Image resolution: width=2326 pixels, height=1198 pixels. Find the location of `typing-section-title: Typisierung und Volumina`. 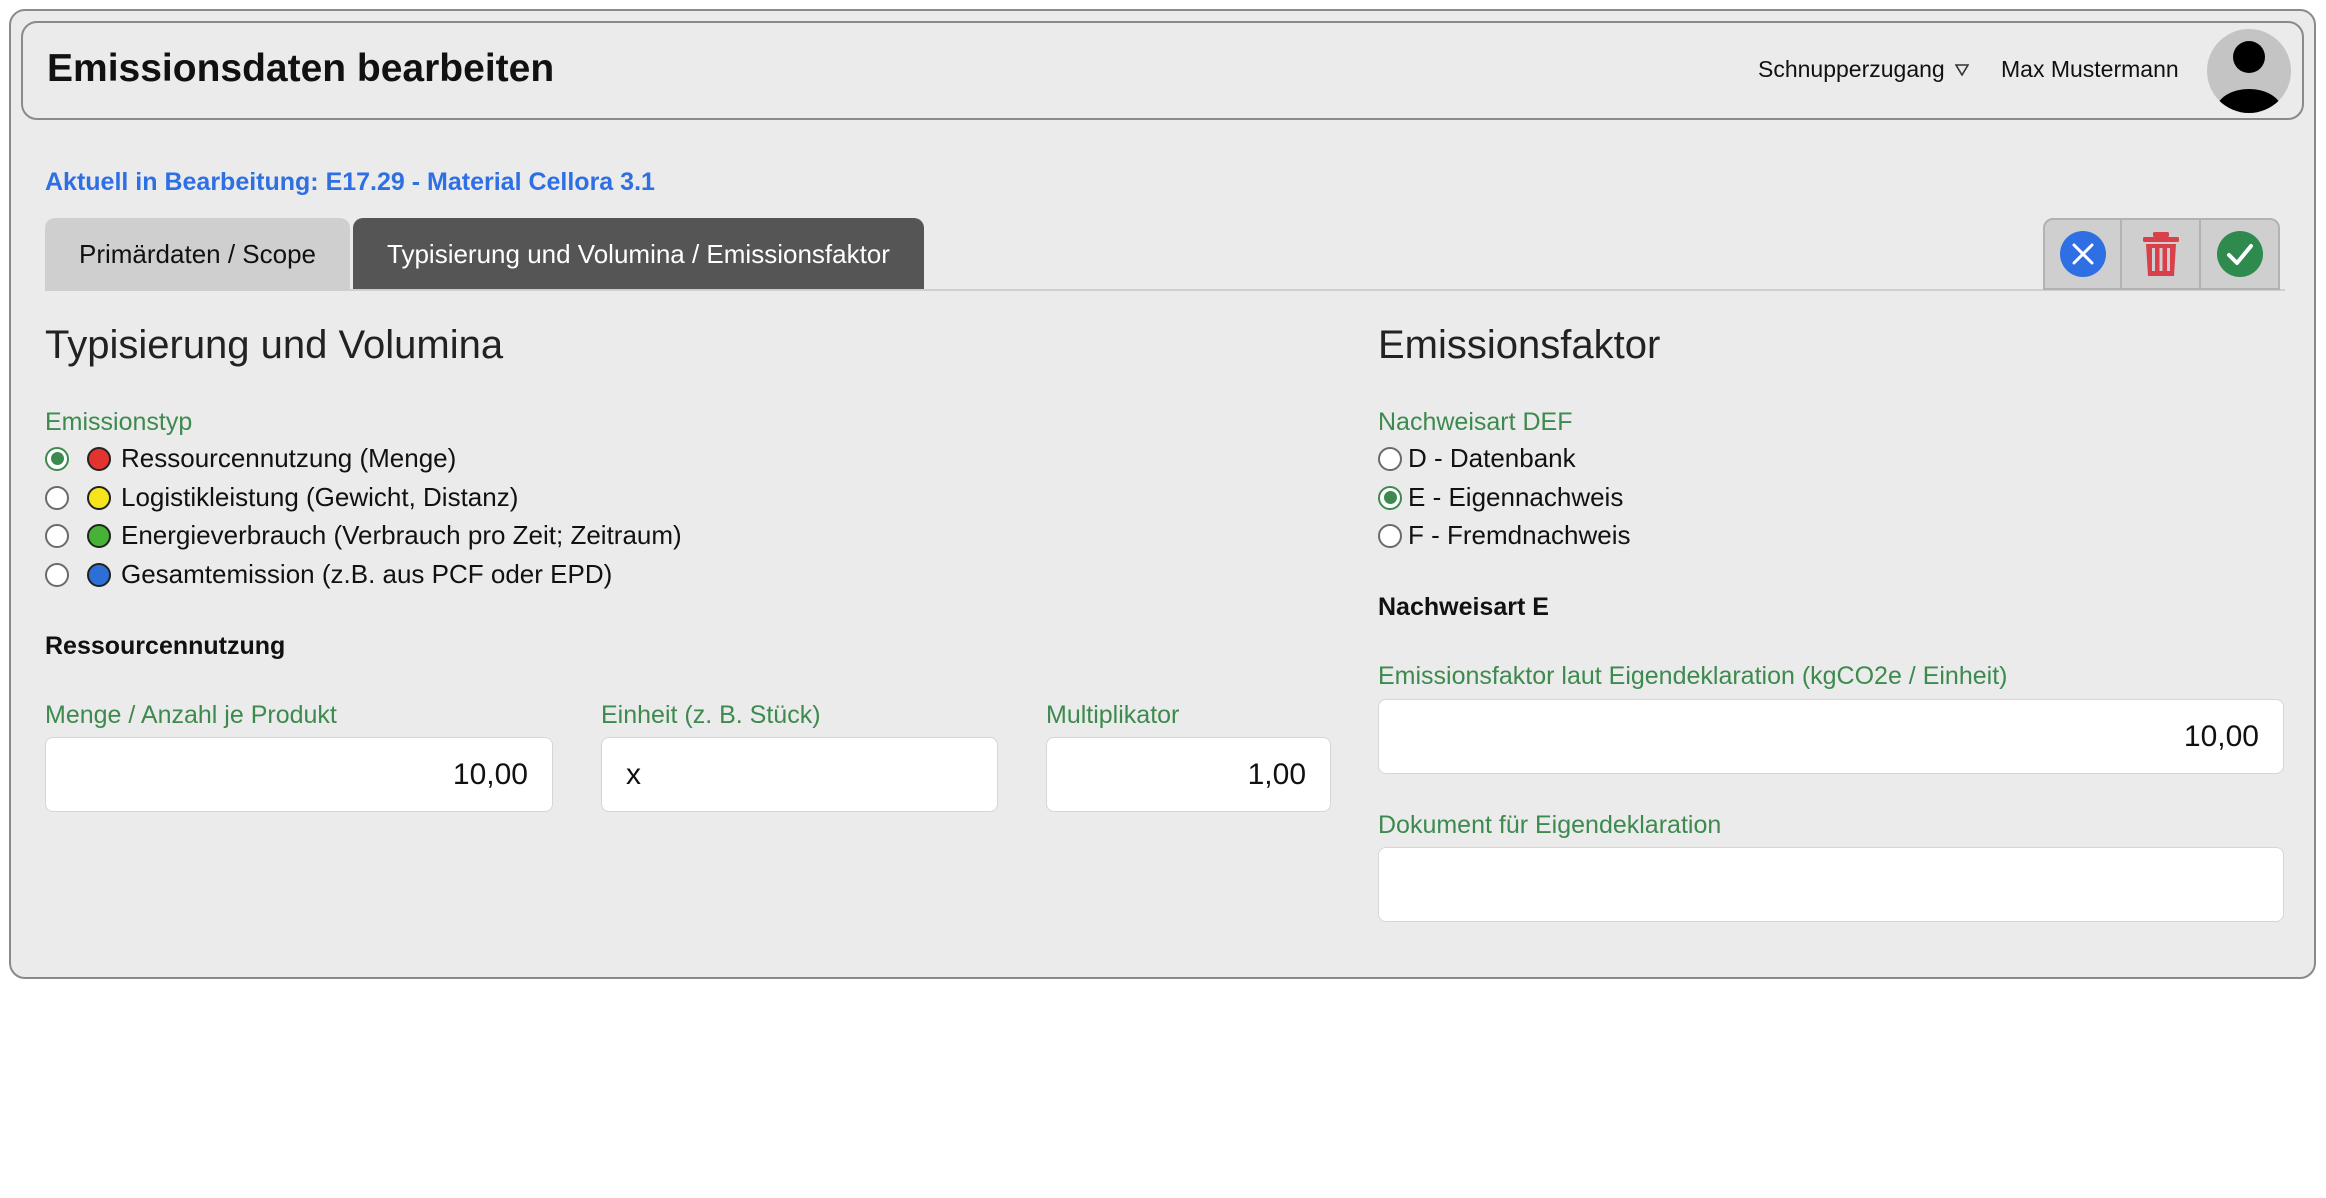

typing-section-title: Typisierung und Volumina is located at coordinates (274, 345).